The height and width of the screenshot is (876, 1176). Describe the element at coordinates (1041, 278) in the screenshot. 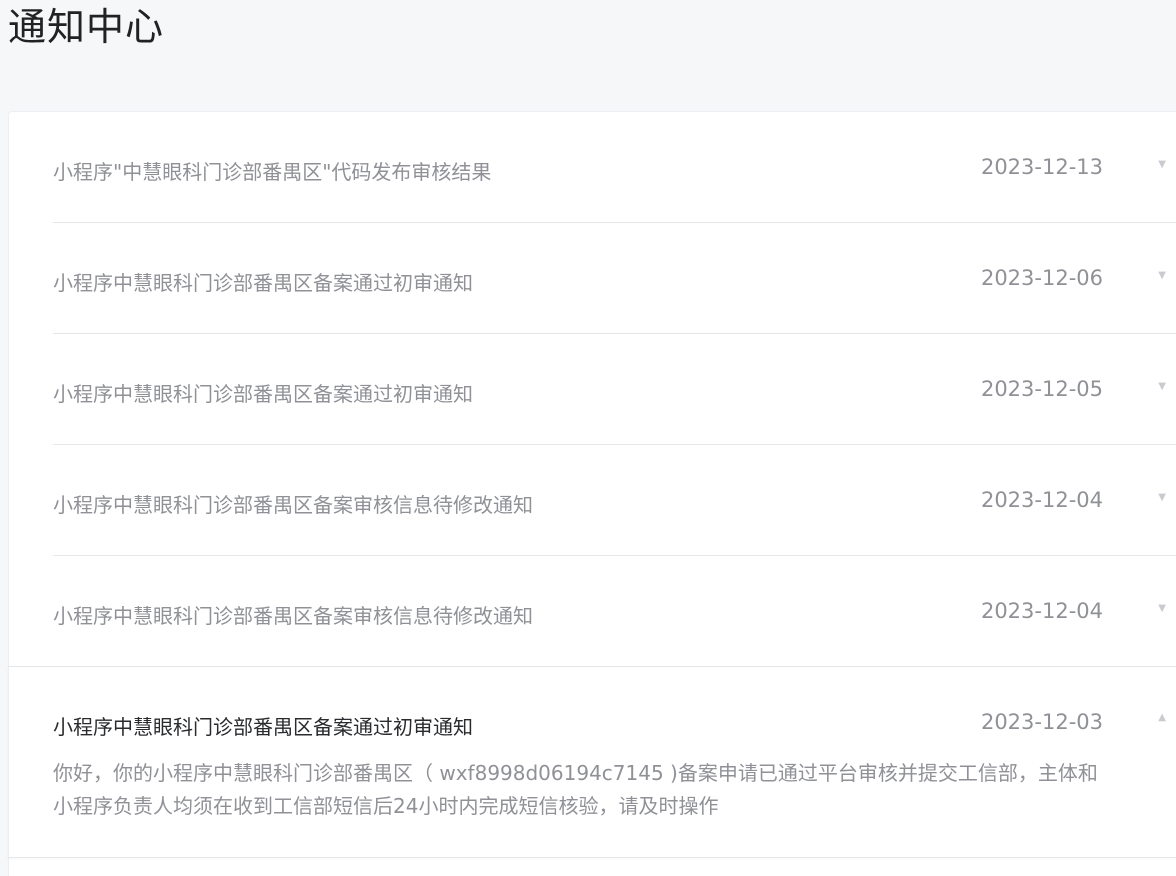

I see `notice-date: 2023-12-06` at that location.